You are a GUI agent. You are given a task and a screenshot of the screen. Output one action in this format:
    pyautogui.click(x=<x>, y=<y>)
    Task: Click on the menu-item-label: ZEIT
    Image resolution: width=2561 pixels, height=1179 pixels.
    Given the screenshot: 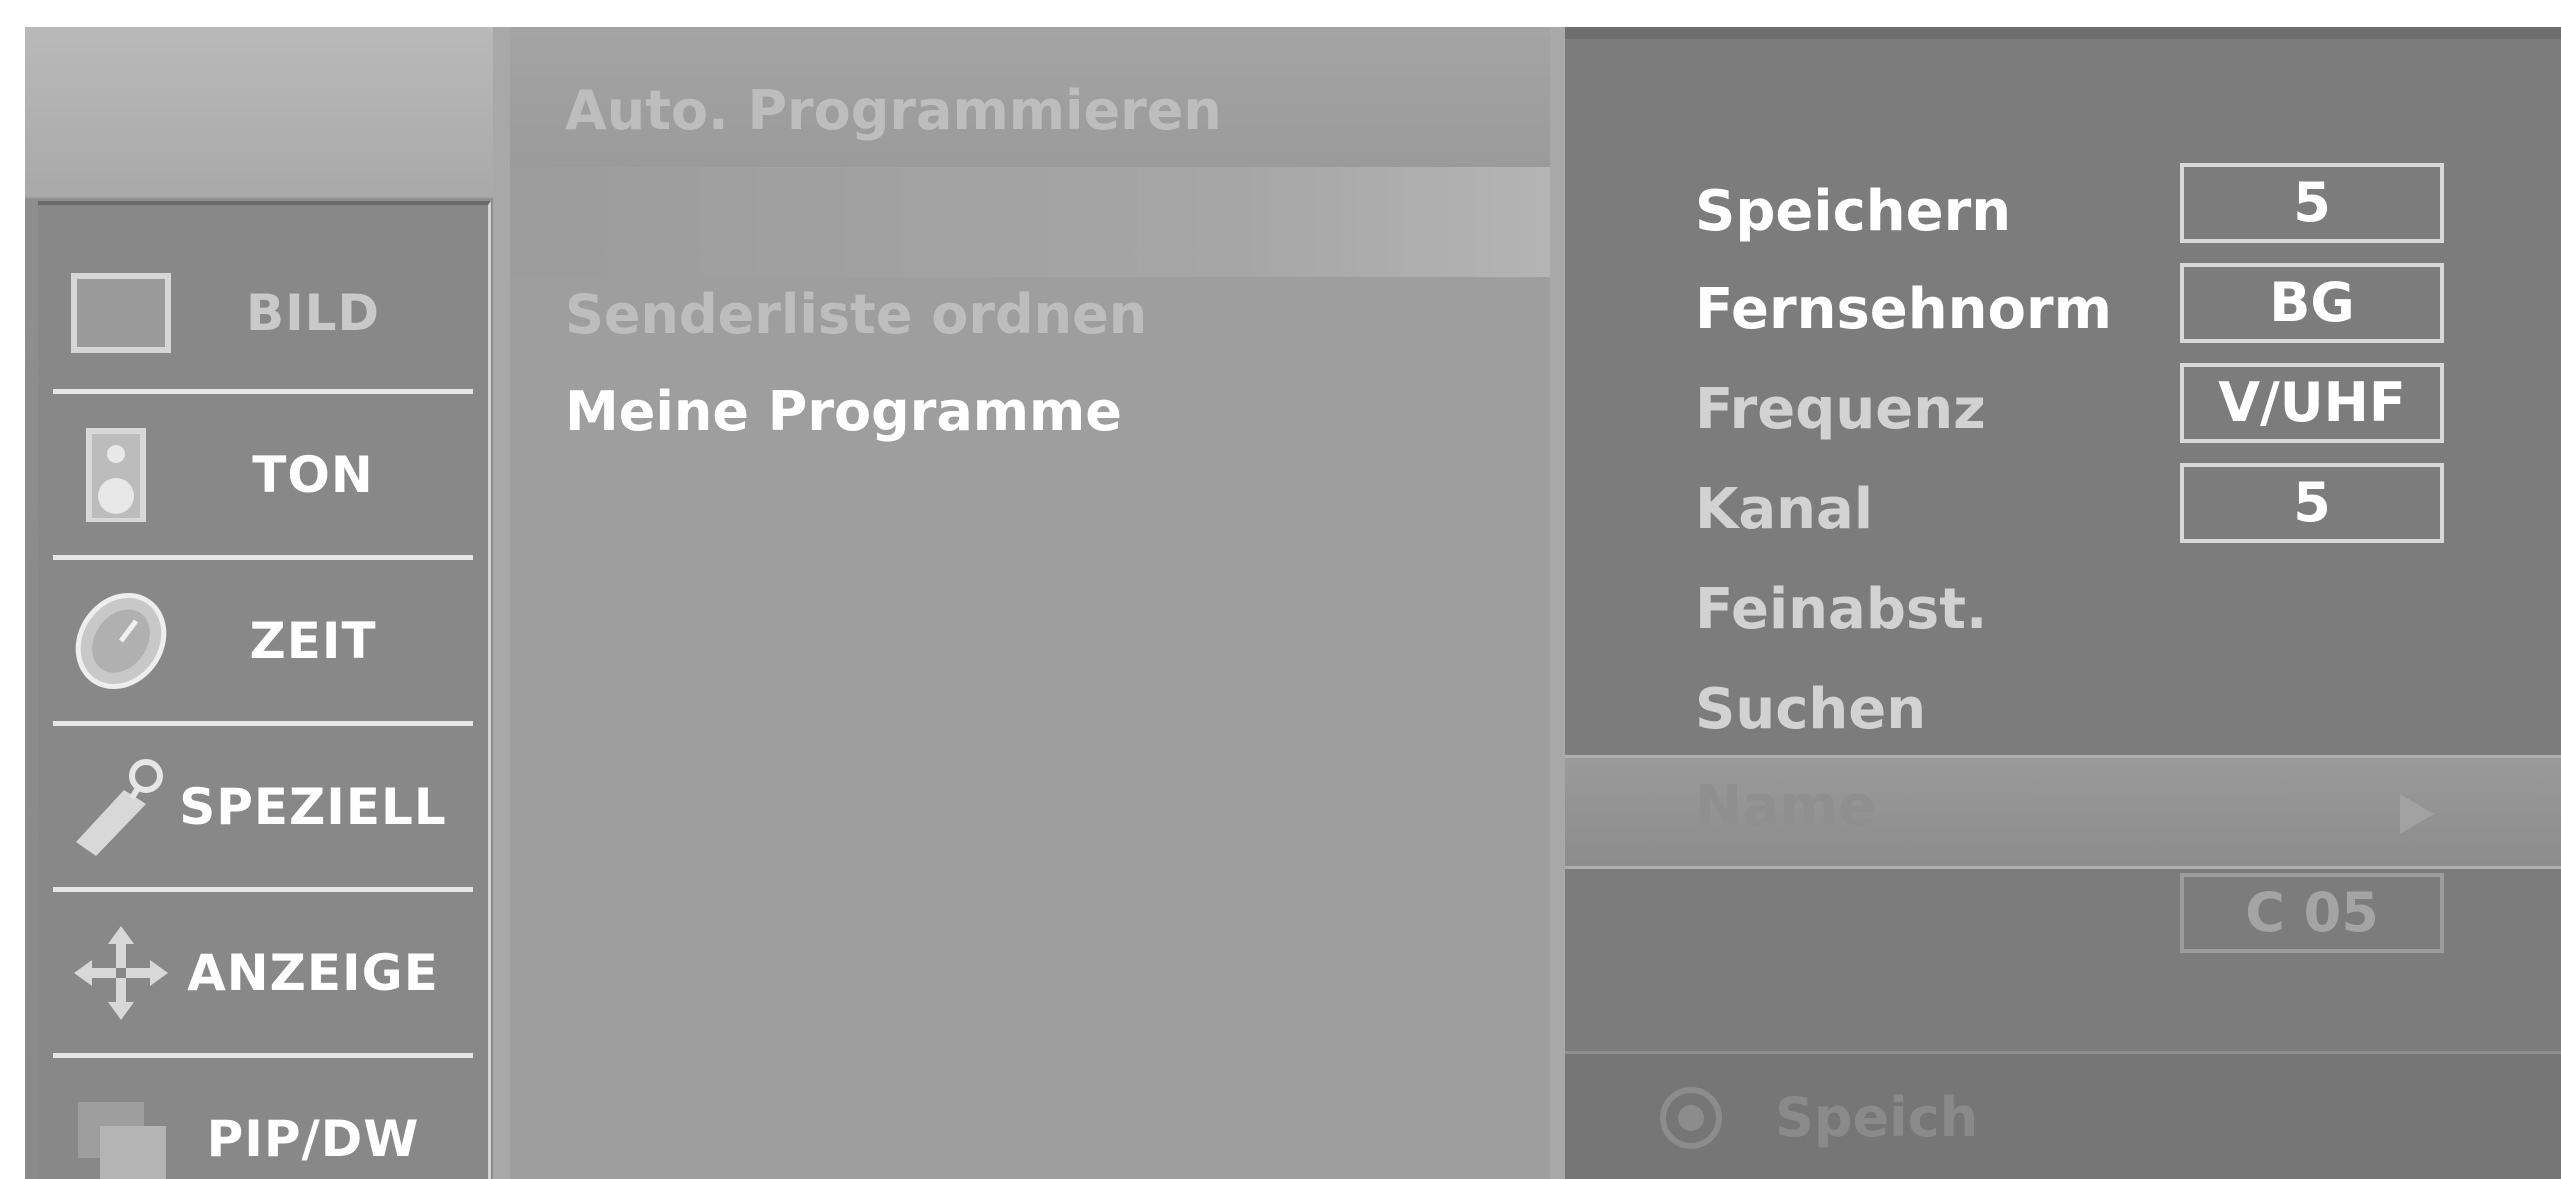 What is the action you would take?
    pyautogui.click(x=313, y=641)
    